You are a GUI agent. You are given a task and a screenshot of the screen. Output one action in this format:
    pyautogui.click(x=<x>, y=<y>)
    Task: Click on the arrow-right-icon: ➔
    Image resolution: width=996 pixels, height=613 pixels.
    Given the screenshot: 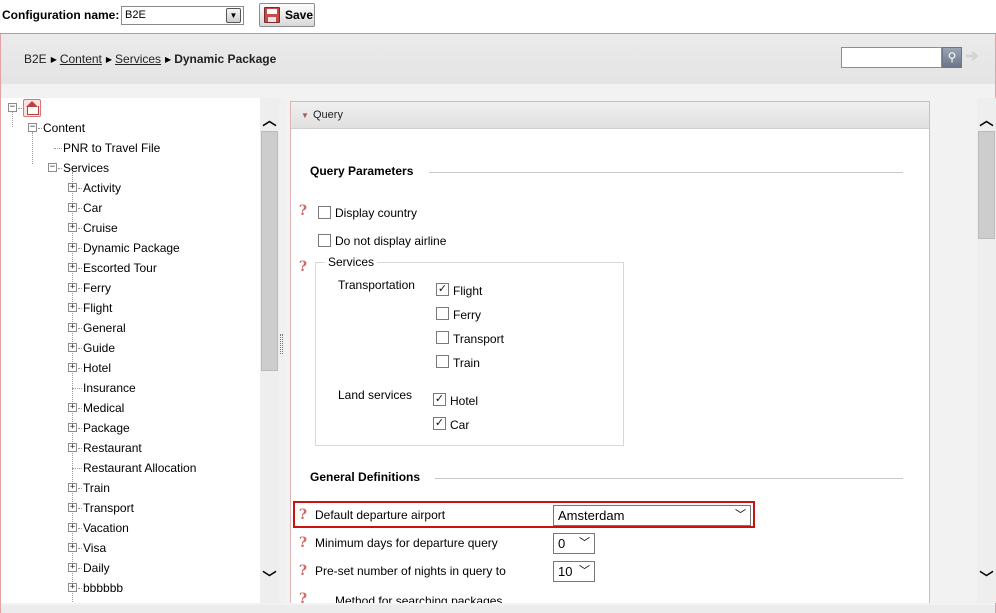 What is the action you would take?
    pyautogui.click(x=972, y=57)
    